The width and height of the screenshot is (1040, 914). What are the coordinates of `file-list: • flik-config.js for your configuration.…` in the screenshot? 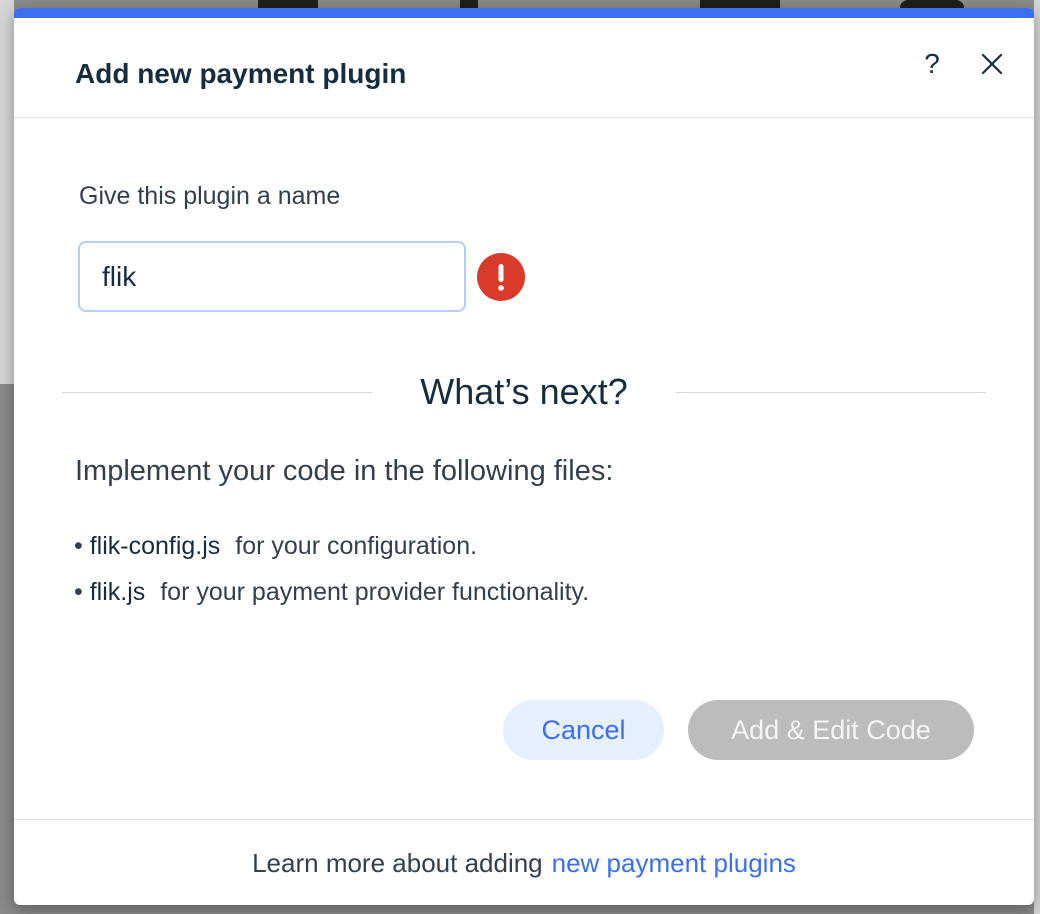 It's located at (331, 569).